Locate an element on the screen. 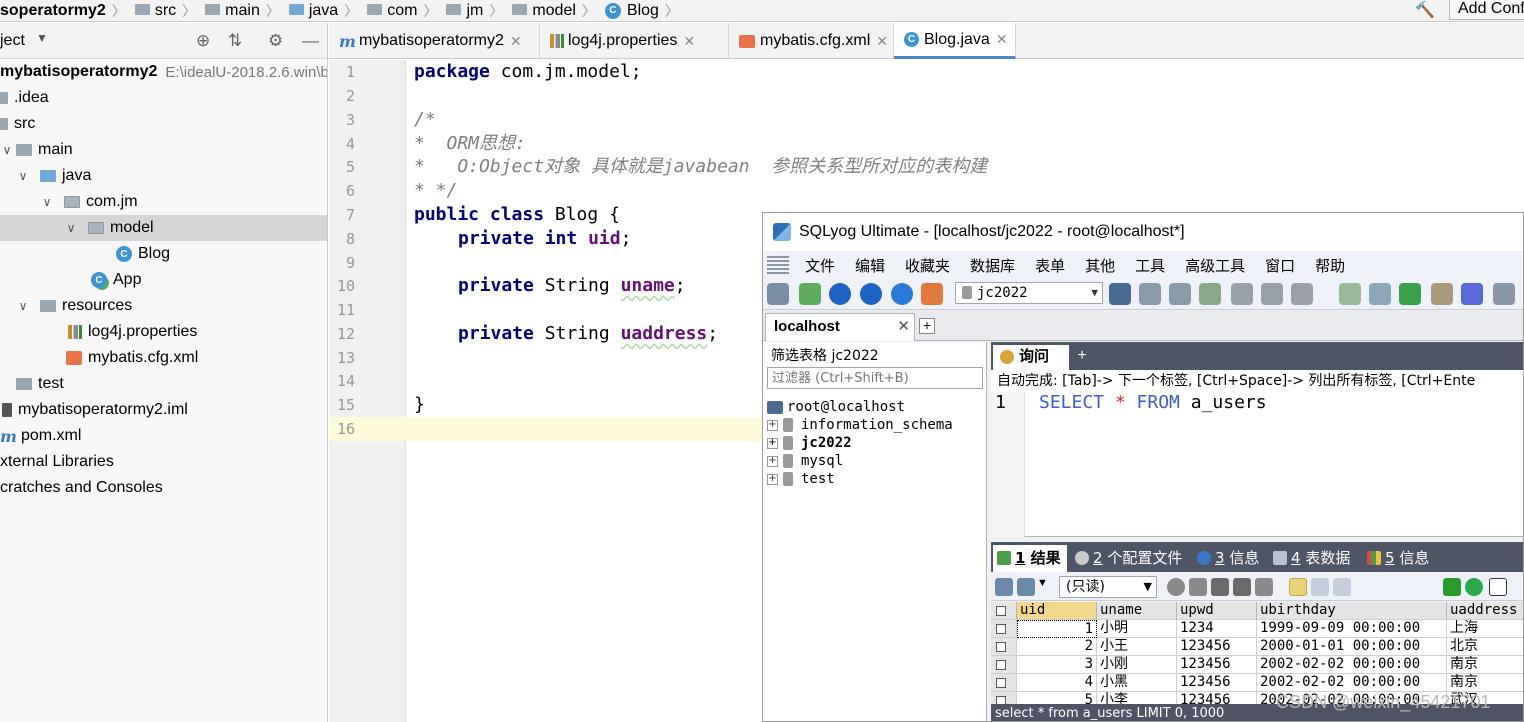 This screenshot has width=1524, height=722. tab-info: 5 信息 is located at coordinates (1398, 558).